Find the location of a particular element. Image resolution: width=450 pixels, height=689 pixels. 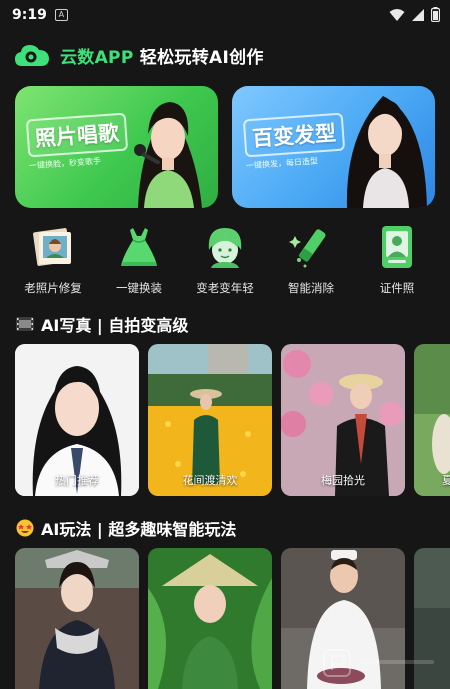

feature-outfit-swap: 一键换装 is located at coordinates (139, 259).